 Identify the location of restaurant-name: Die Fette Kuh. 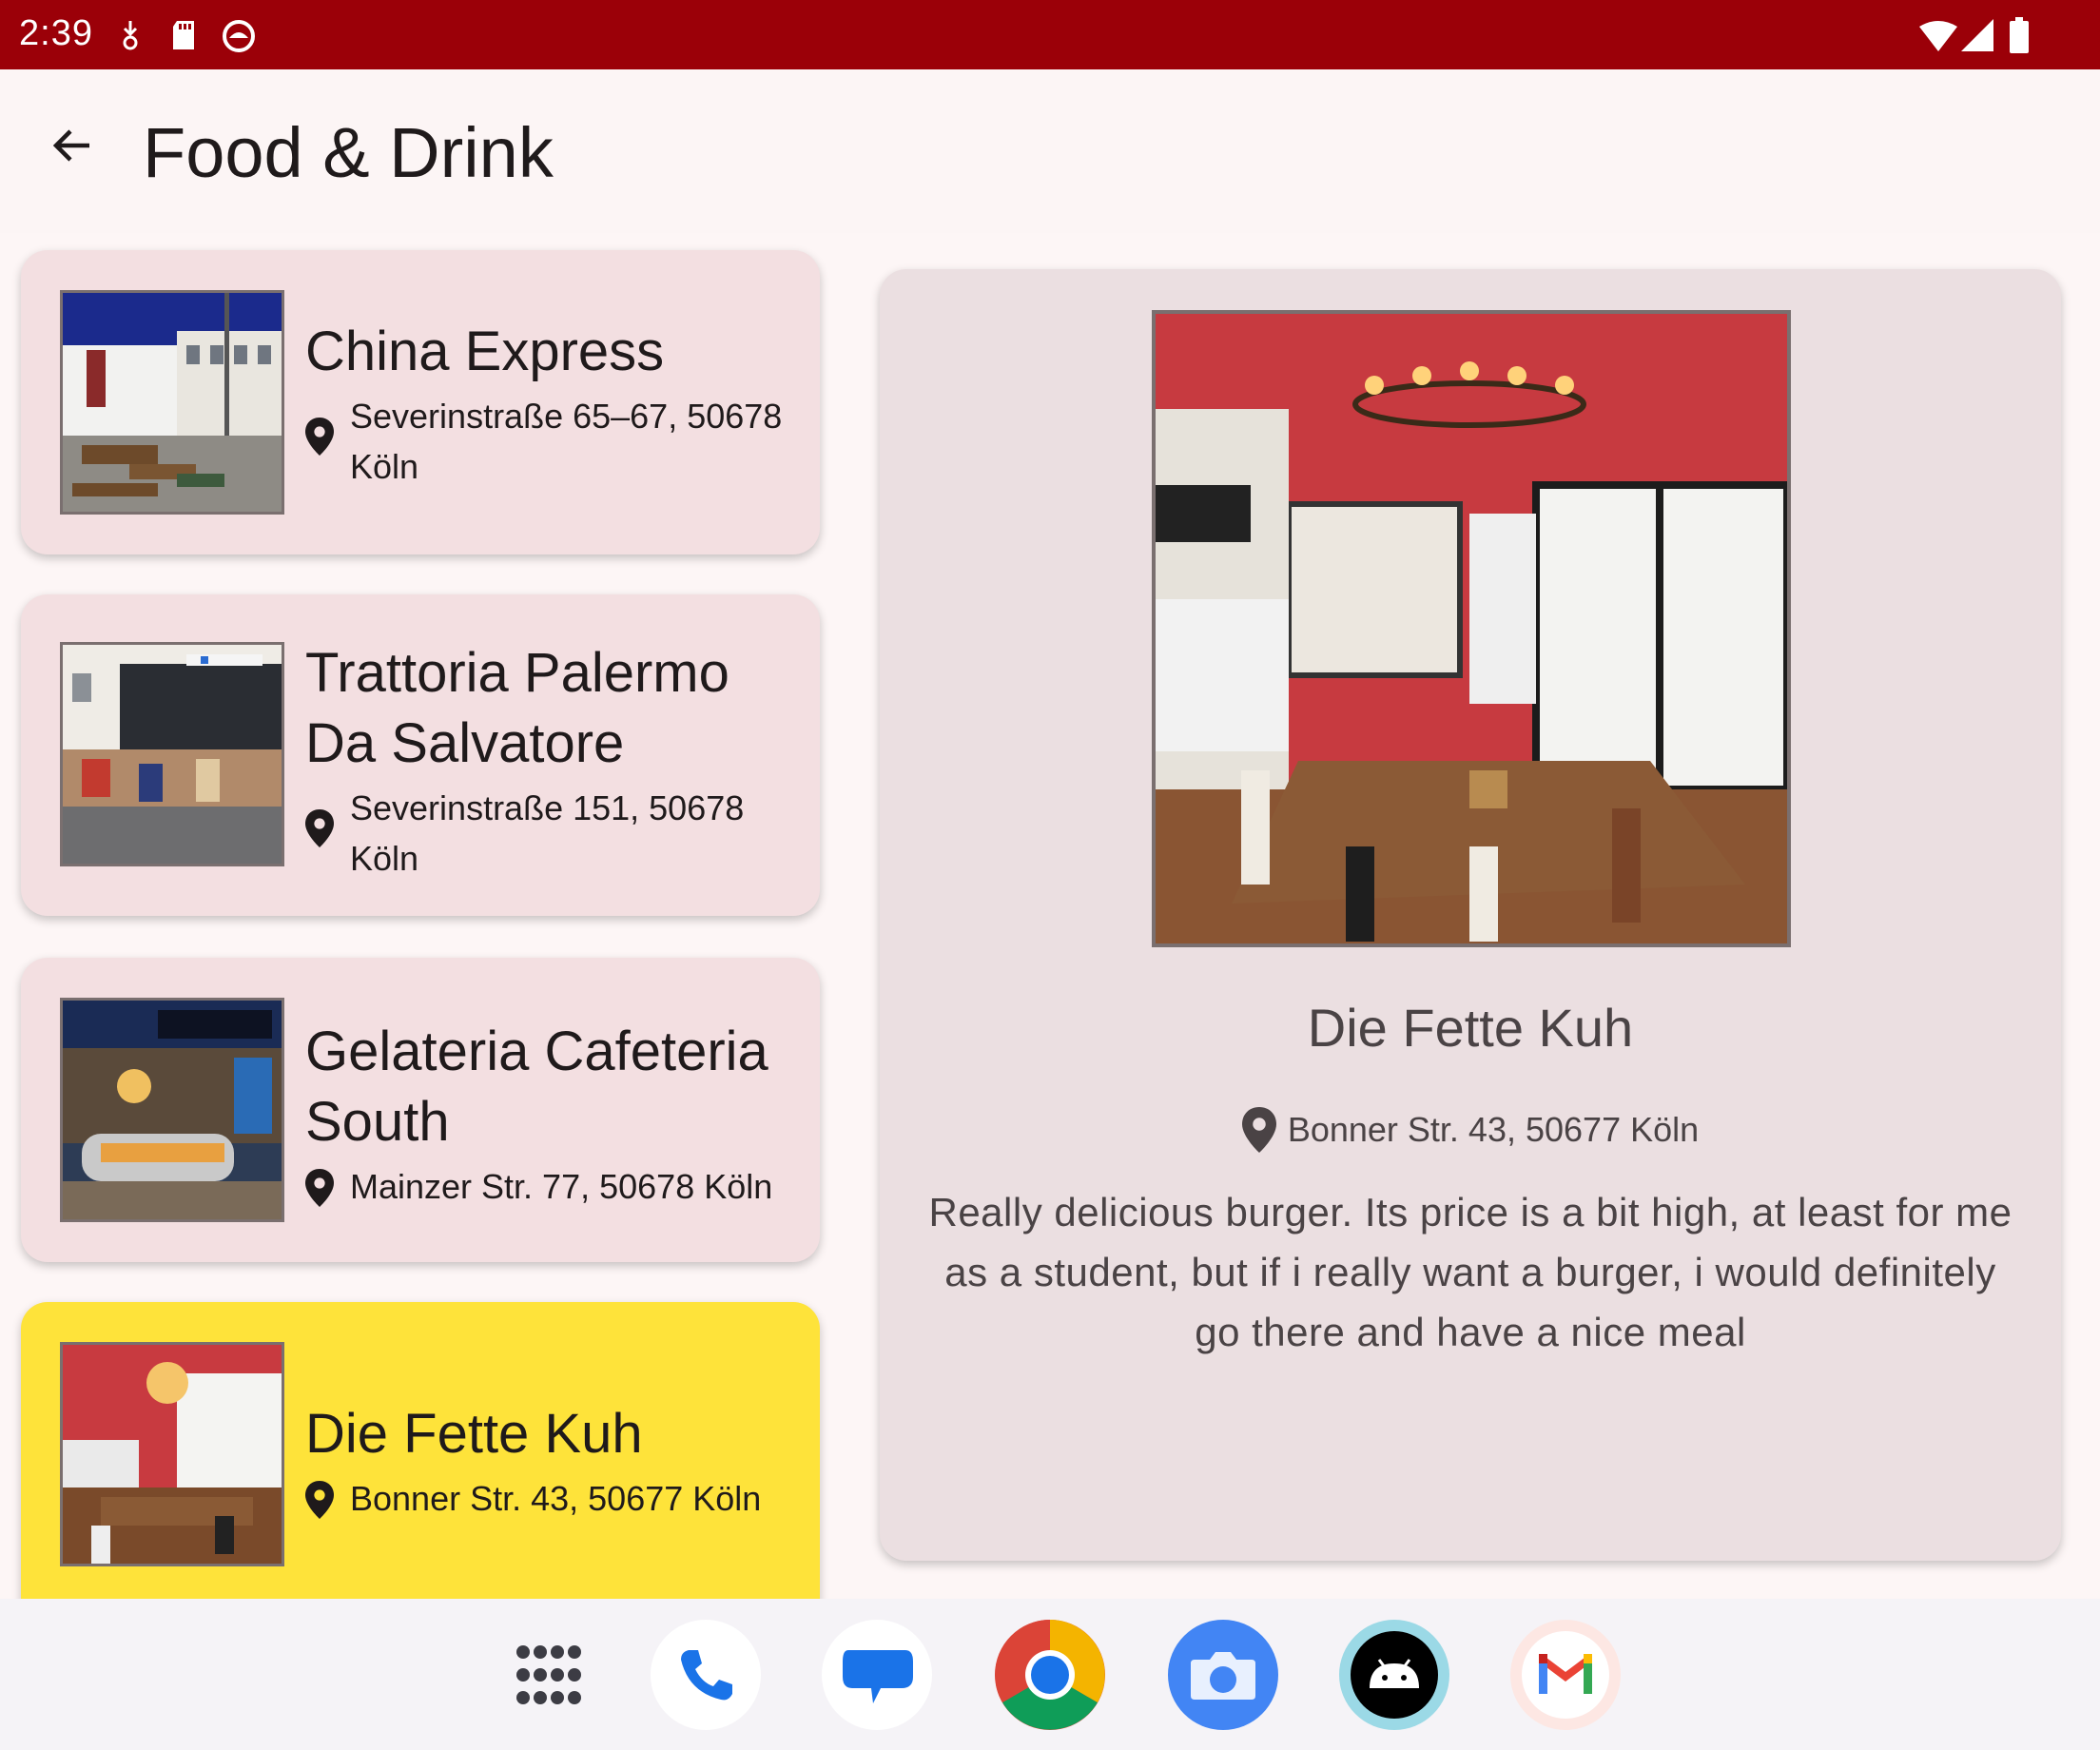
(474, 1434).